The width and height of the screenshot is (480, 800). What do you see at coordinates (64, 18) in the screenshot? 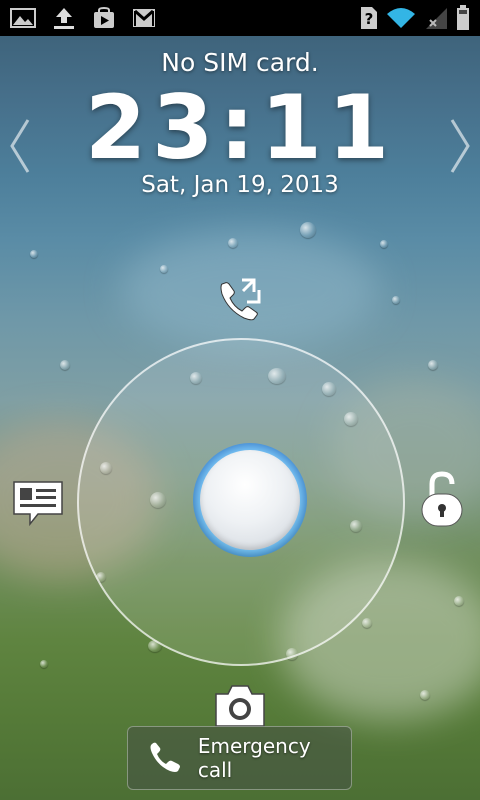
I see `upload-icon` at bounding box center [64, 18].